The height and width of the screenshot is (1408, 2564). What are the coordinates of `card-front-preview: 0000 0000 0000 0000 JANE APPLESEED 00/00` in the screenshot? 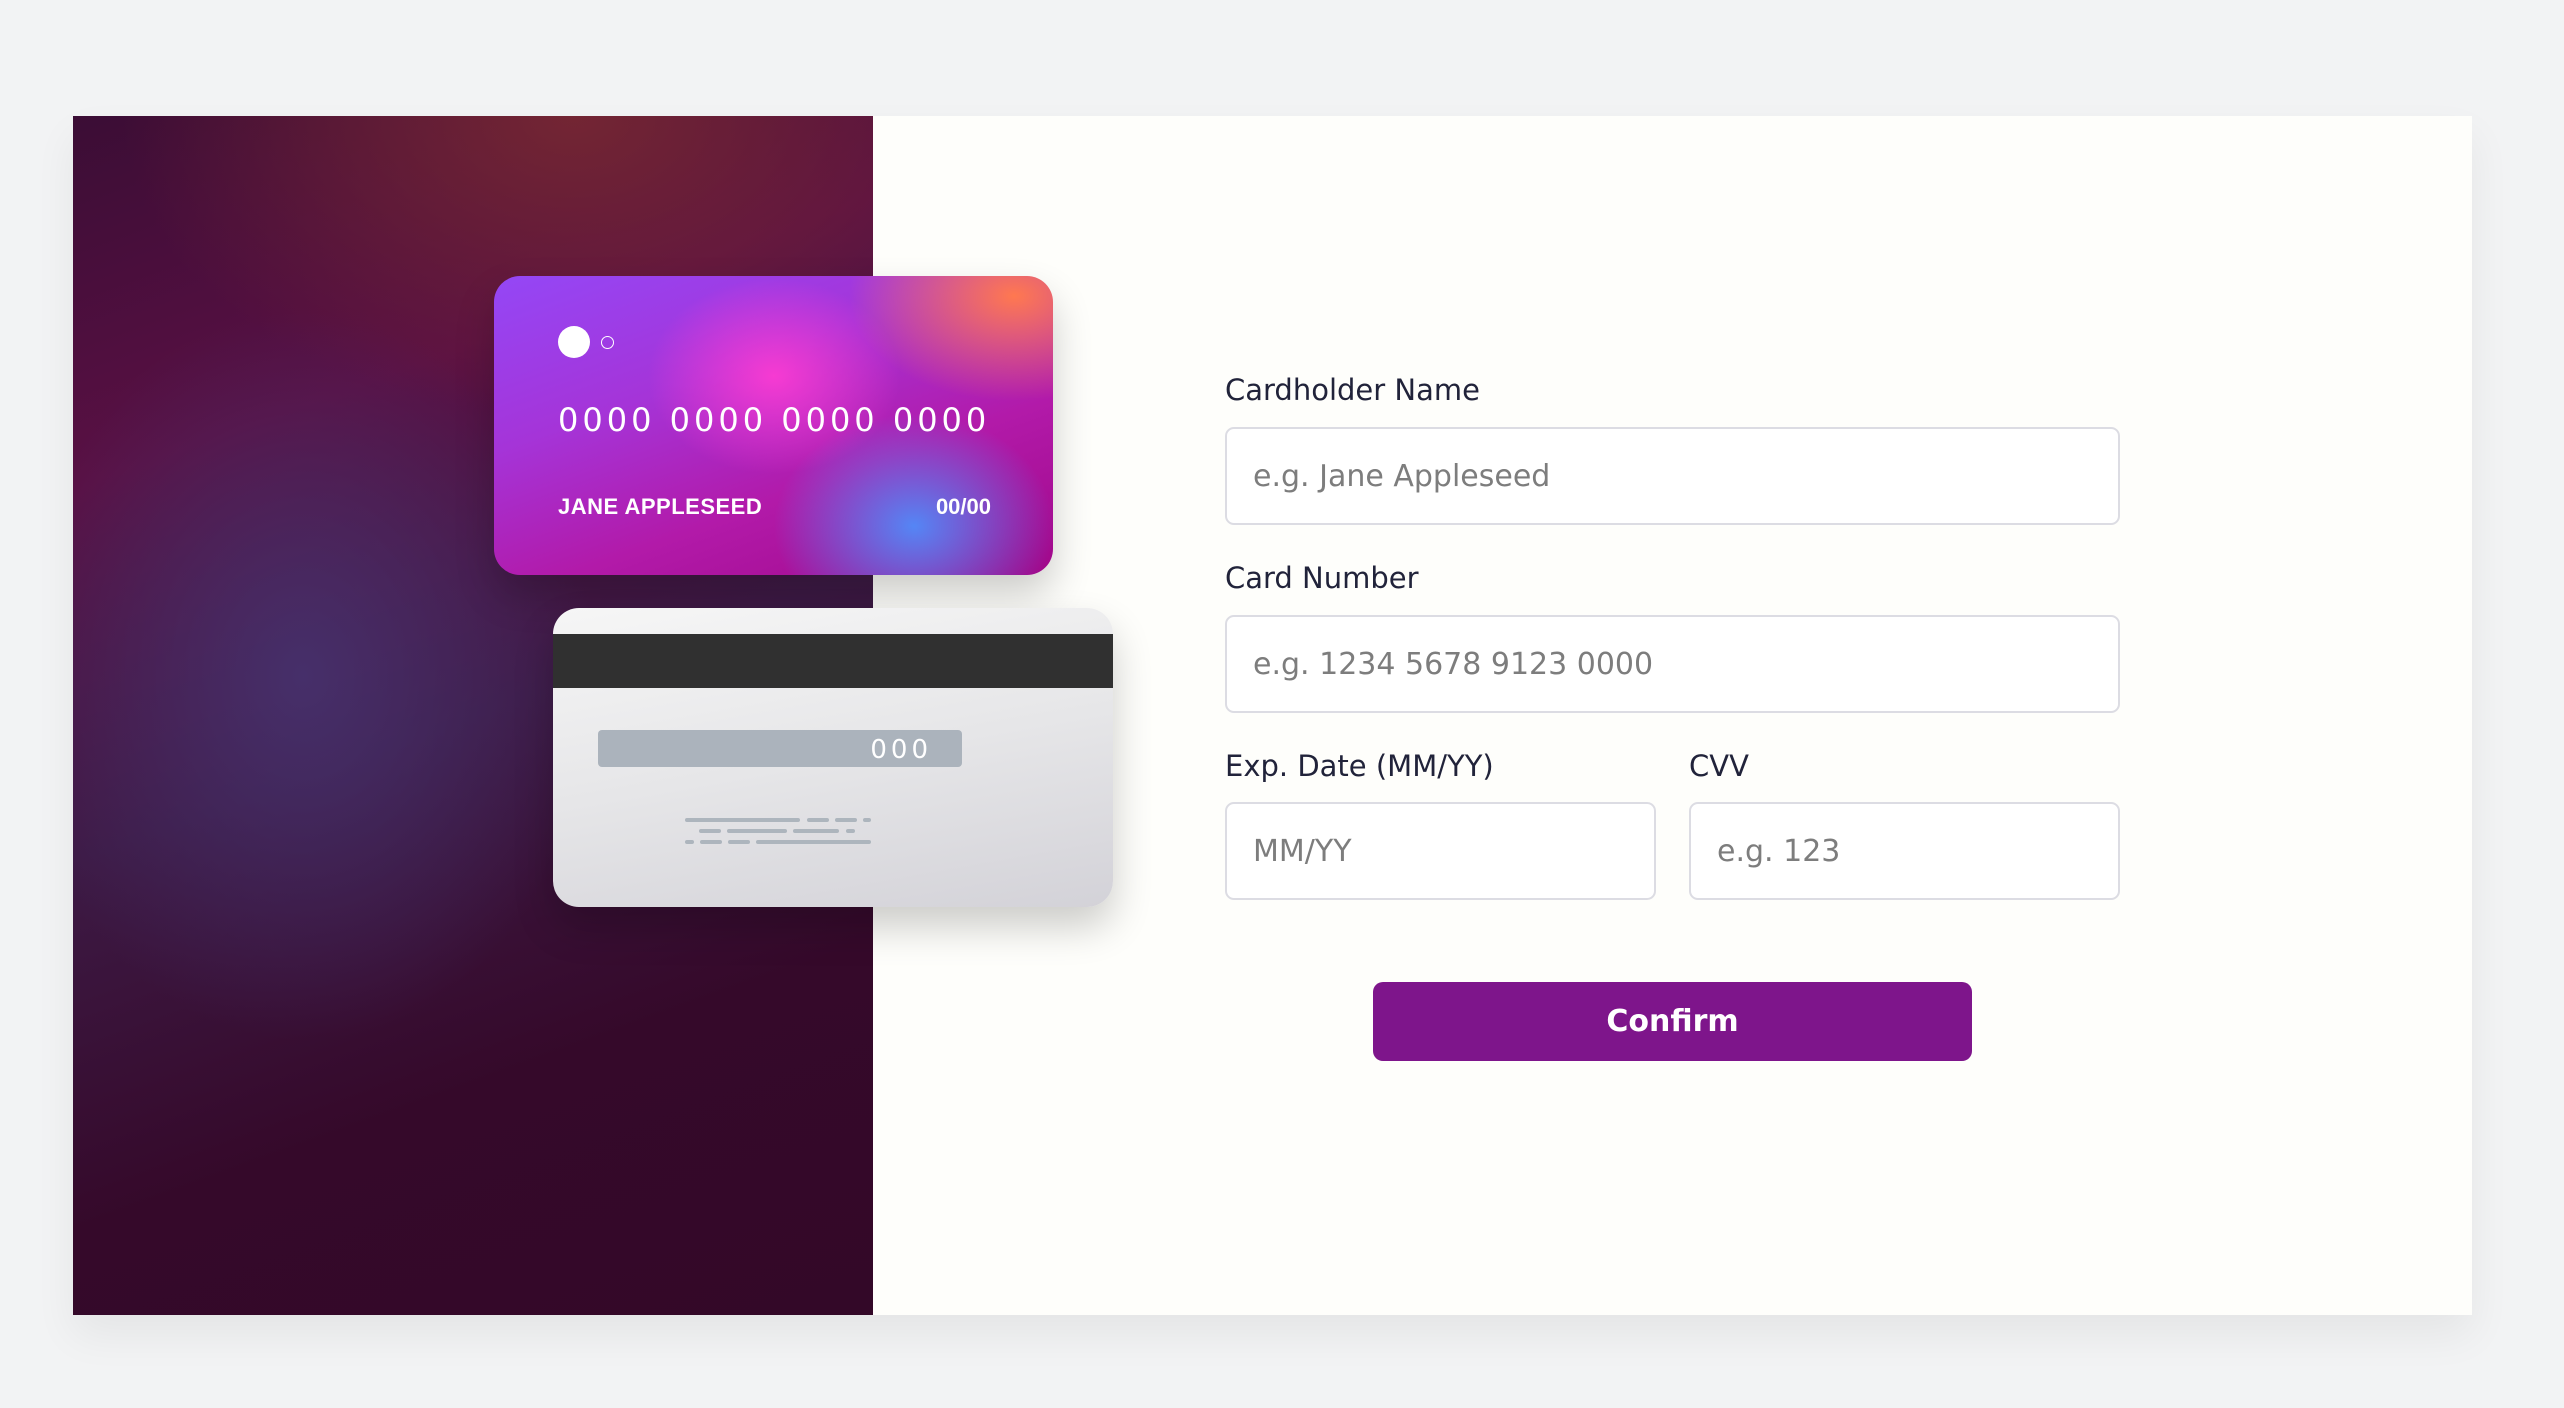 It's located at (773, 425).